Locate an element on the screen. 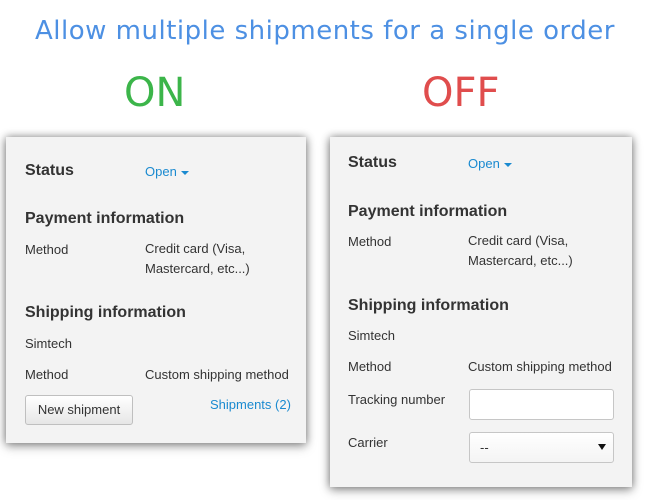 This screenshot has width=650, height=500. carrier-select-value: -- is located at coordinates (484, 447).